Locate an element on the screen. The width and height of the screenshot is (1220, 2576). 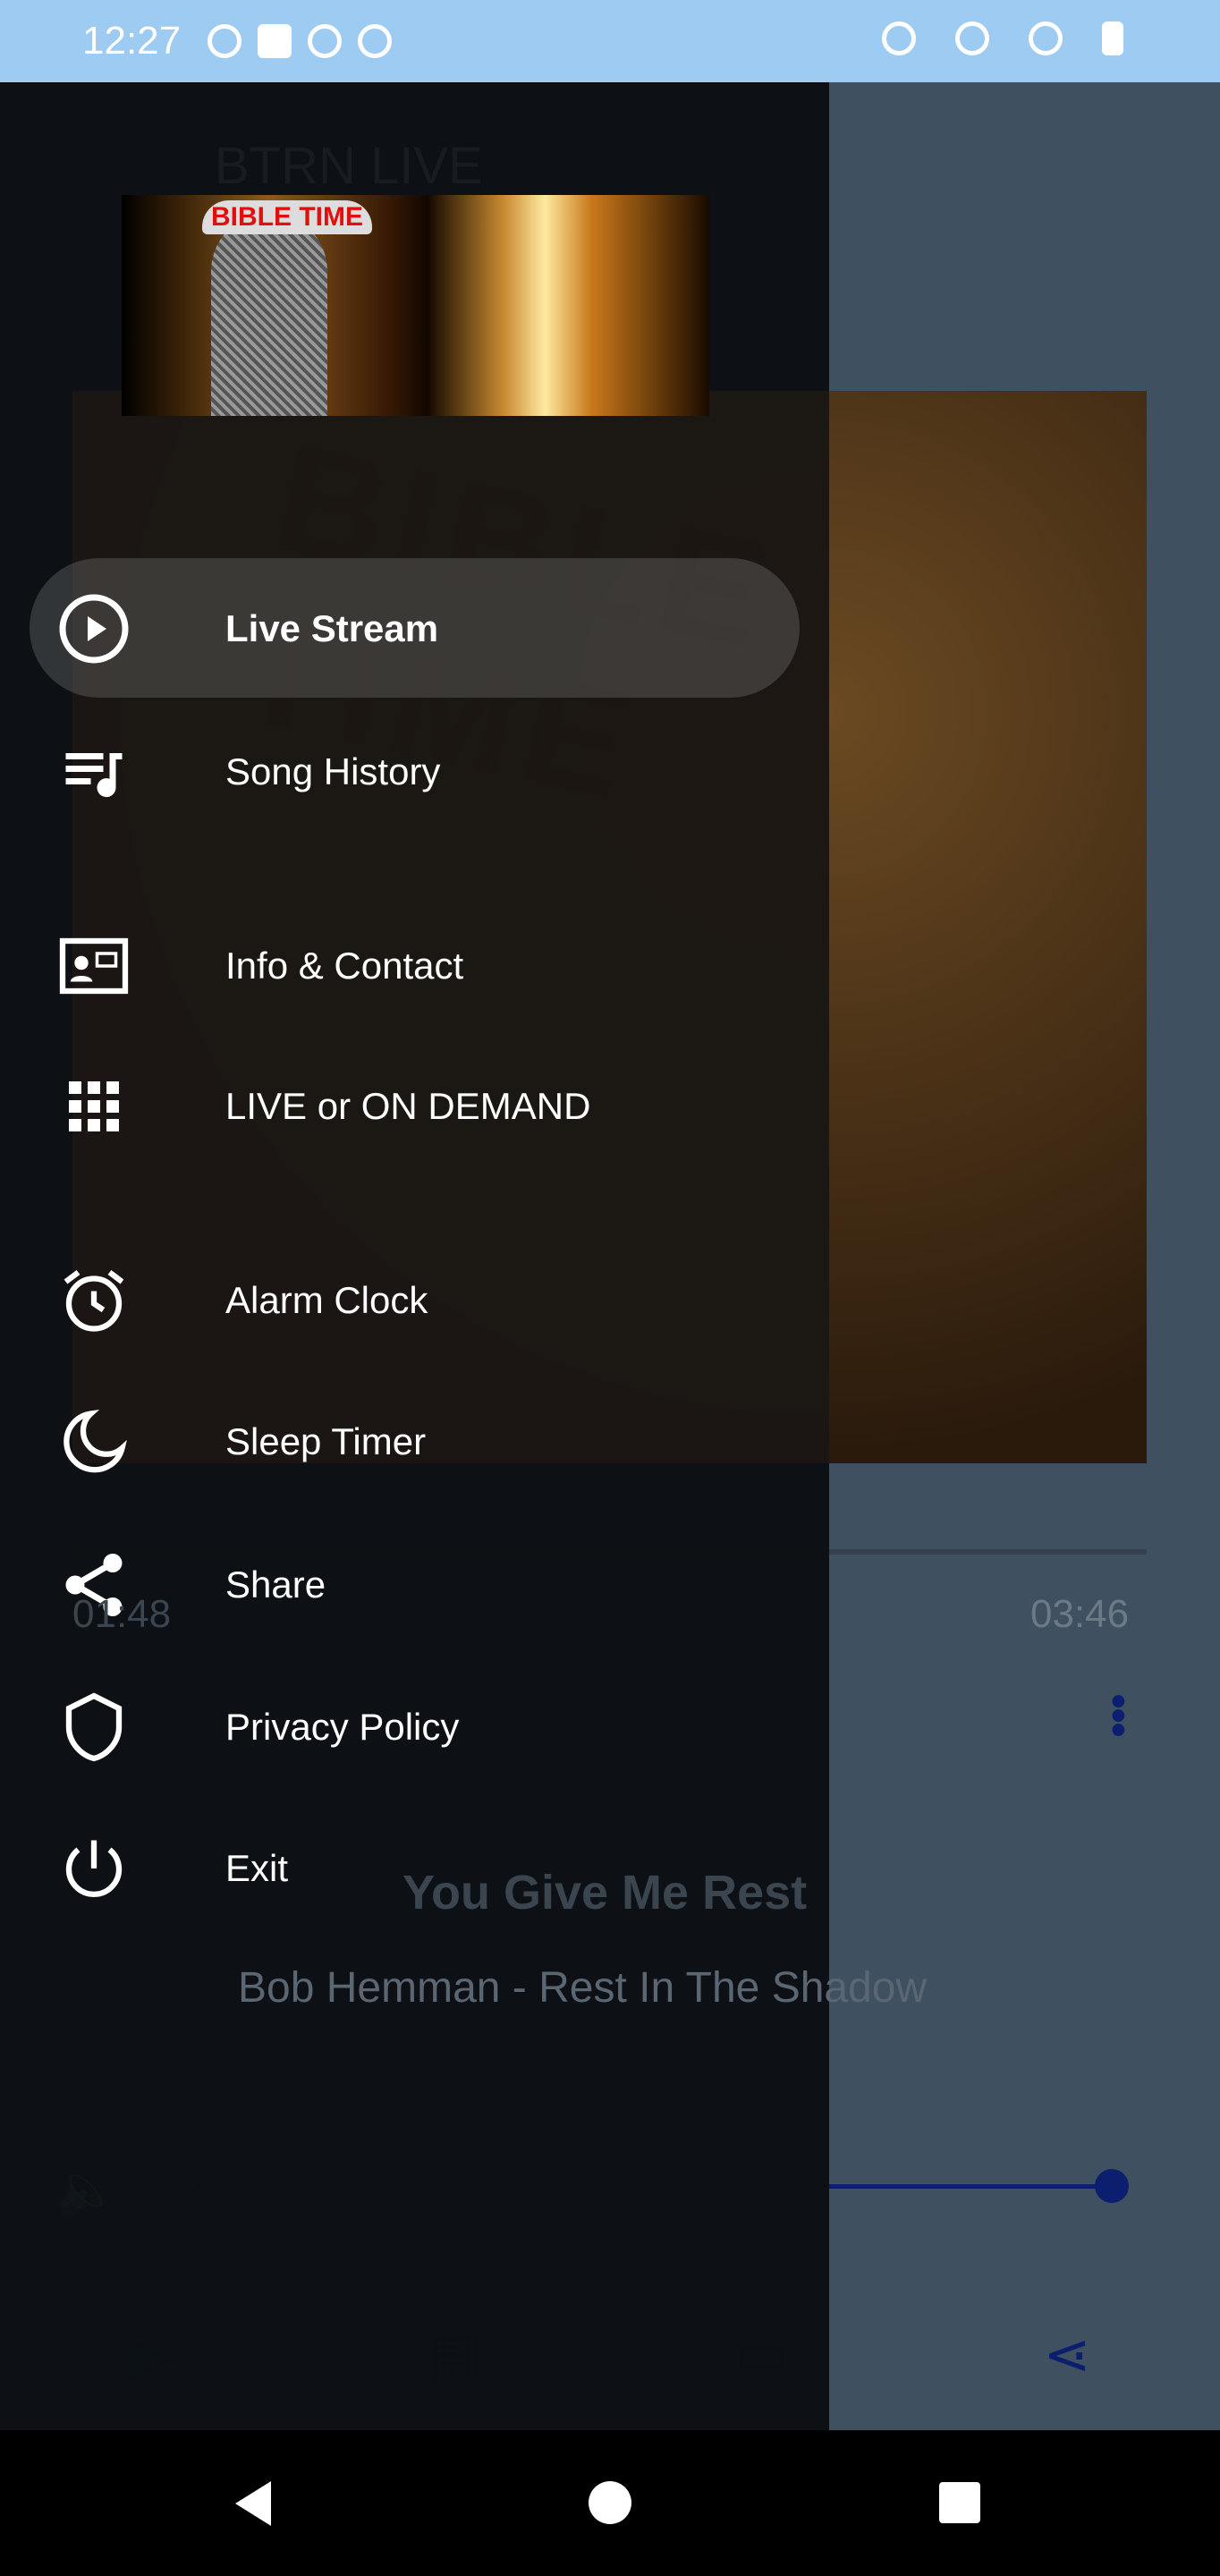
recents-icon is located at coordinates (959, 2502).